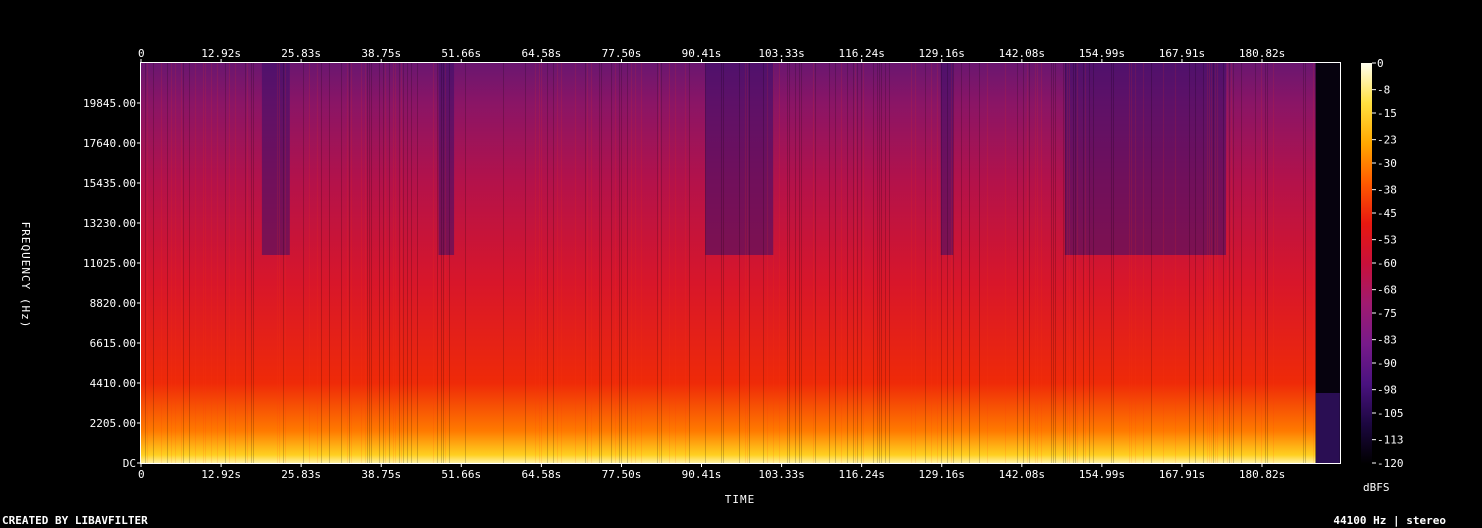 The height and width of the screenshot is (528, 1482). I want to click on y-tick-label: 8820.00, so click(113, 303).